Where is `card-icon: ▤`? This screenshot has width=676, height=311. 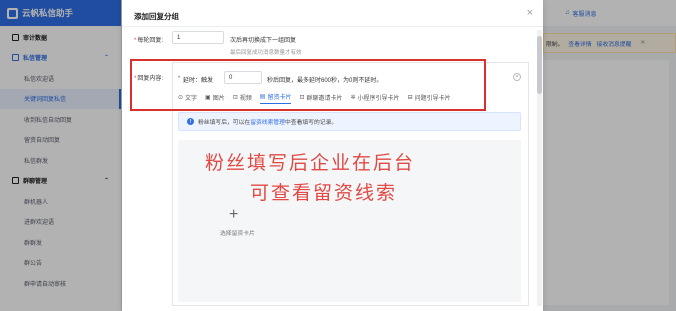 card-icon: ▤ is located at coordinates (262, 97).